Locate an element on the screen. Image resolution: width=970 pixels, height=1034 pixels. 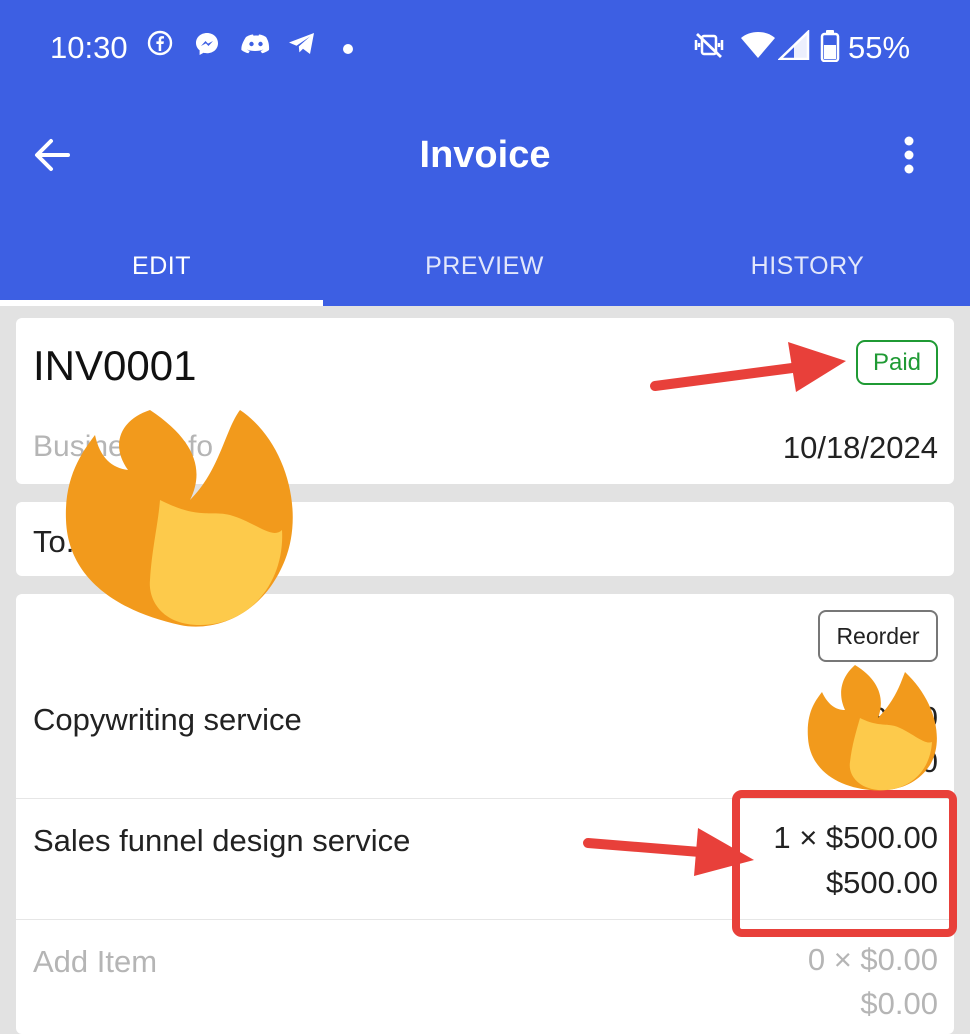
battery-percentage: 55% is located at coordinates (879, 47).